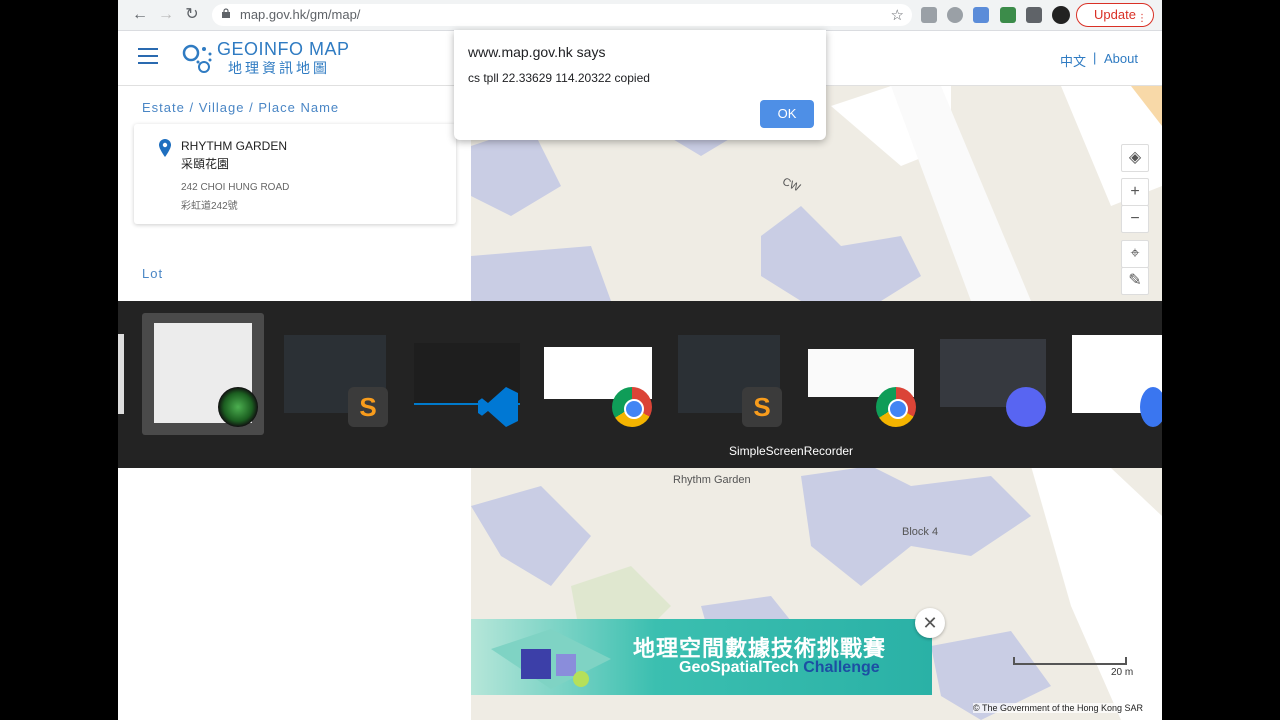 The image size is (1280, 720). What do you see at coordinates (930, 623) in the screenshot?
I see `banner-close-icon: ✕` at bounding box center [930, 623].